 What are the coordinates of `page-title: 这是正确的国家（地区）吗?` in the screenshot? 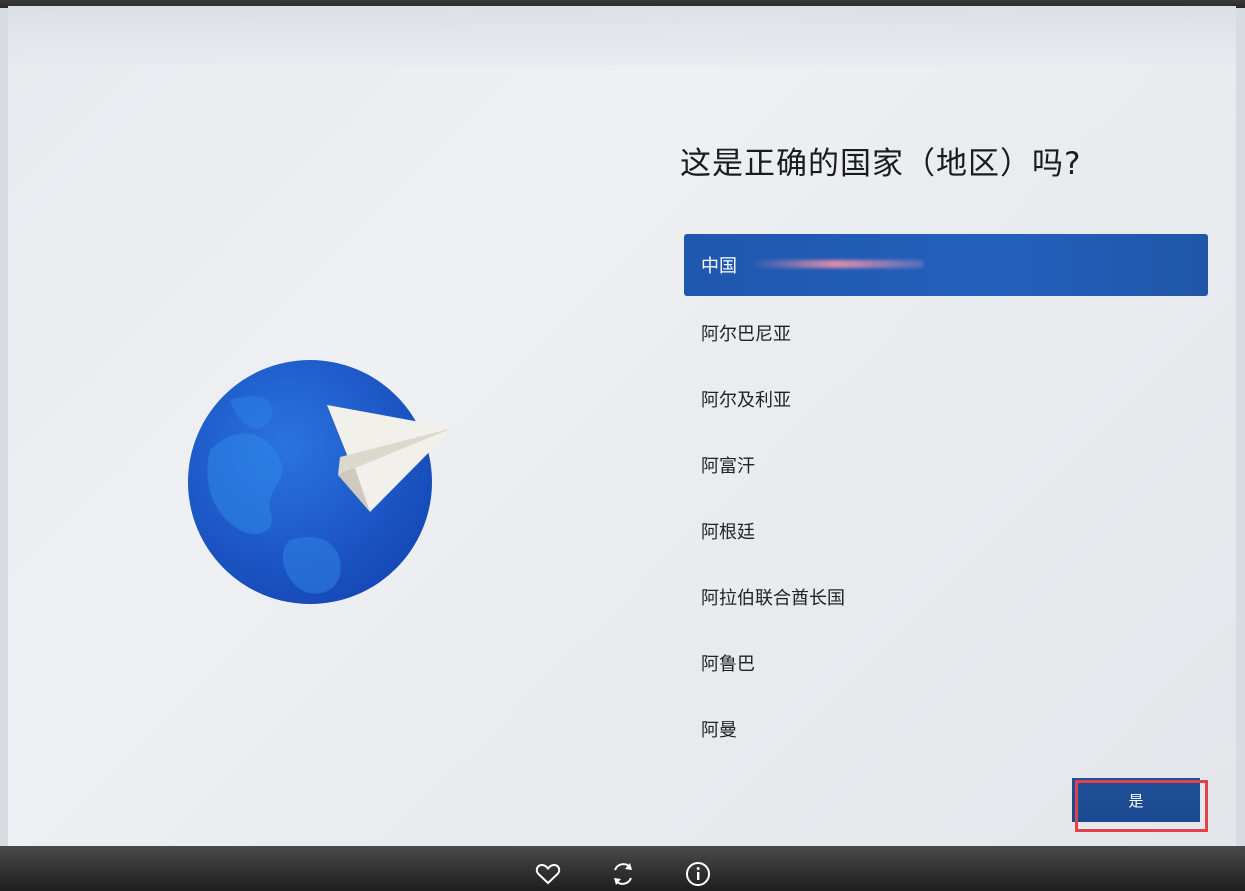 It's located at (881, 164).